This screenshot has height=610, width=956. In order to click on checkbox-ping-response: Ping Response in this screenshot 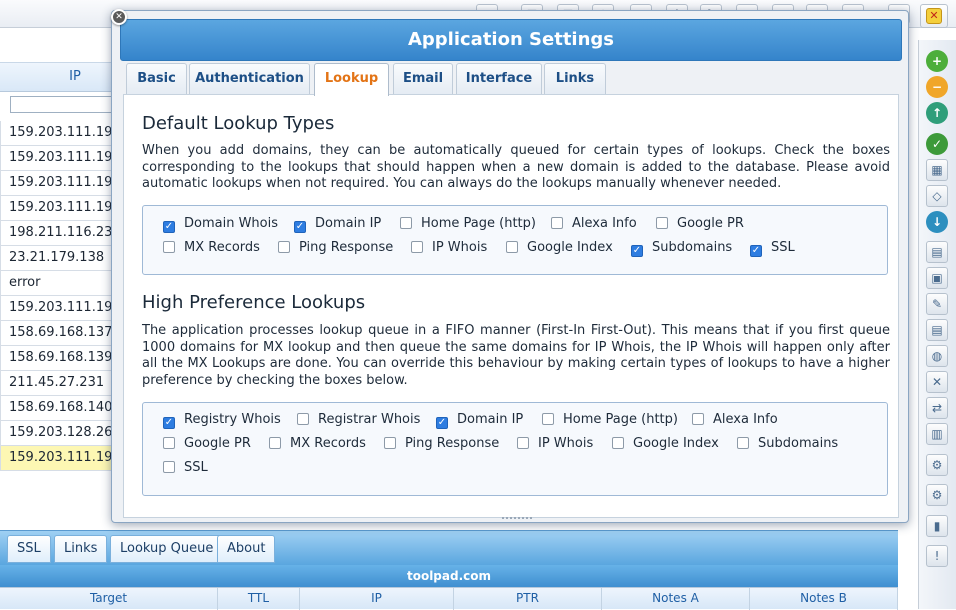, I will do `click(335, 248)`.